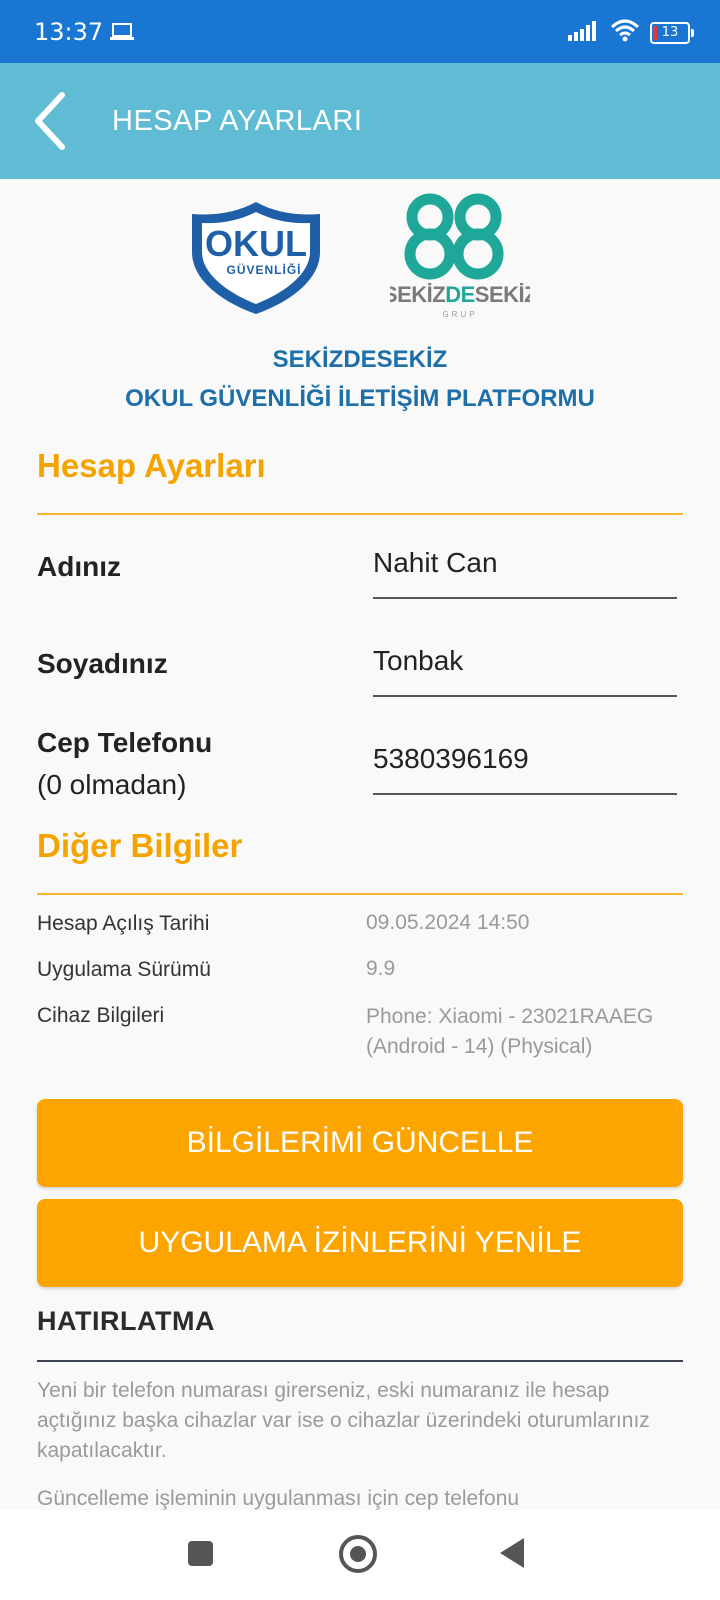 This screenshot has height=1600, width=720. Describe the element at coordinates (200, 1553) in the screenshot. I see `recents-square-icon` at that location.